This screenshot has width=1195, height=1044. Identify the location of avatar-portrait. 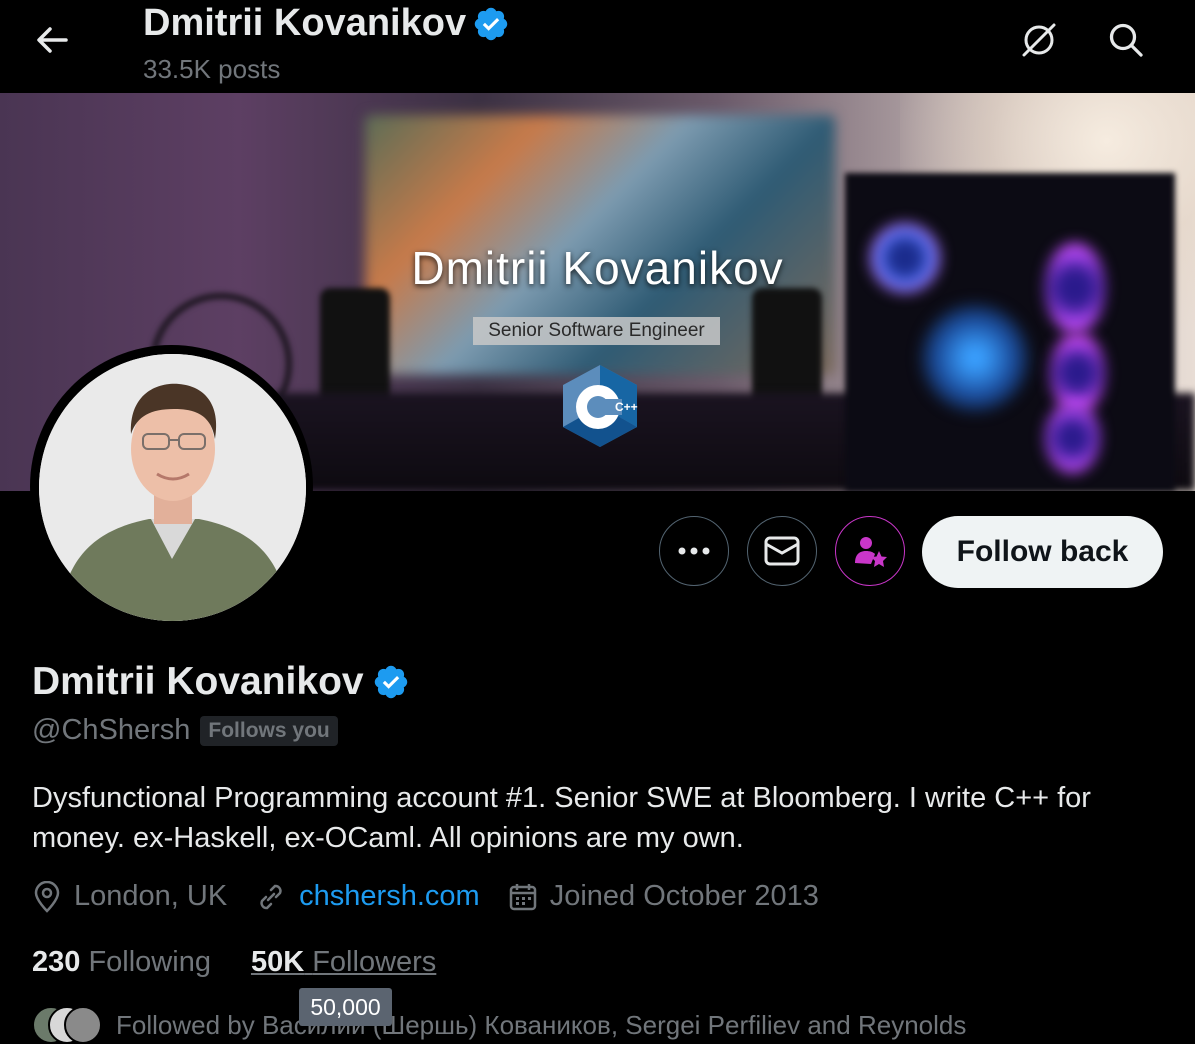
(172, 487).